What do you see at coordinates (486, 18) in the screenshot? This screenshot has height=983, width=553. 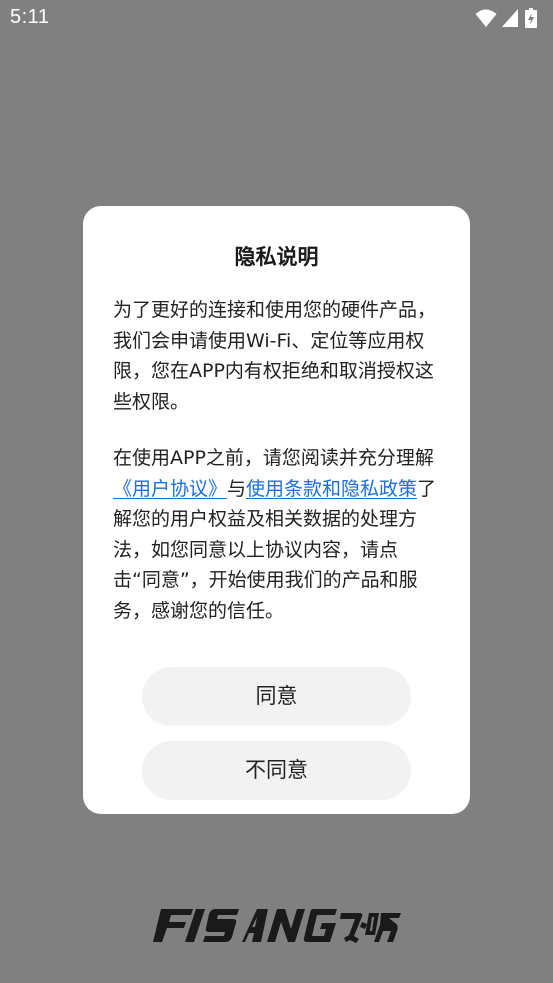 I see `wifi-icon` at bounding box center [486, 18].